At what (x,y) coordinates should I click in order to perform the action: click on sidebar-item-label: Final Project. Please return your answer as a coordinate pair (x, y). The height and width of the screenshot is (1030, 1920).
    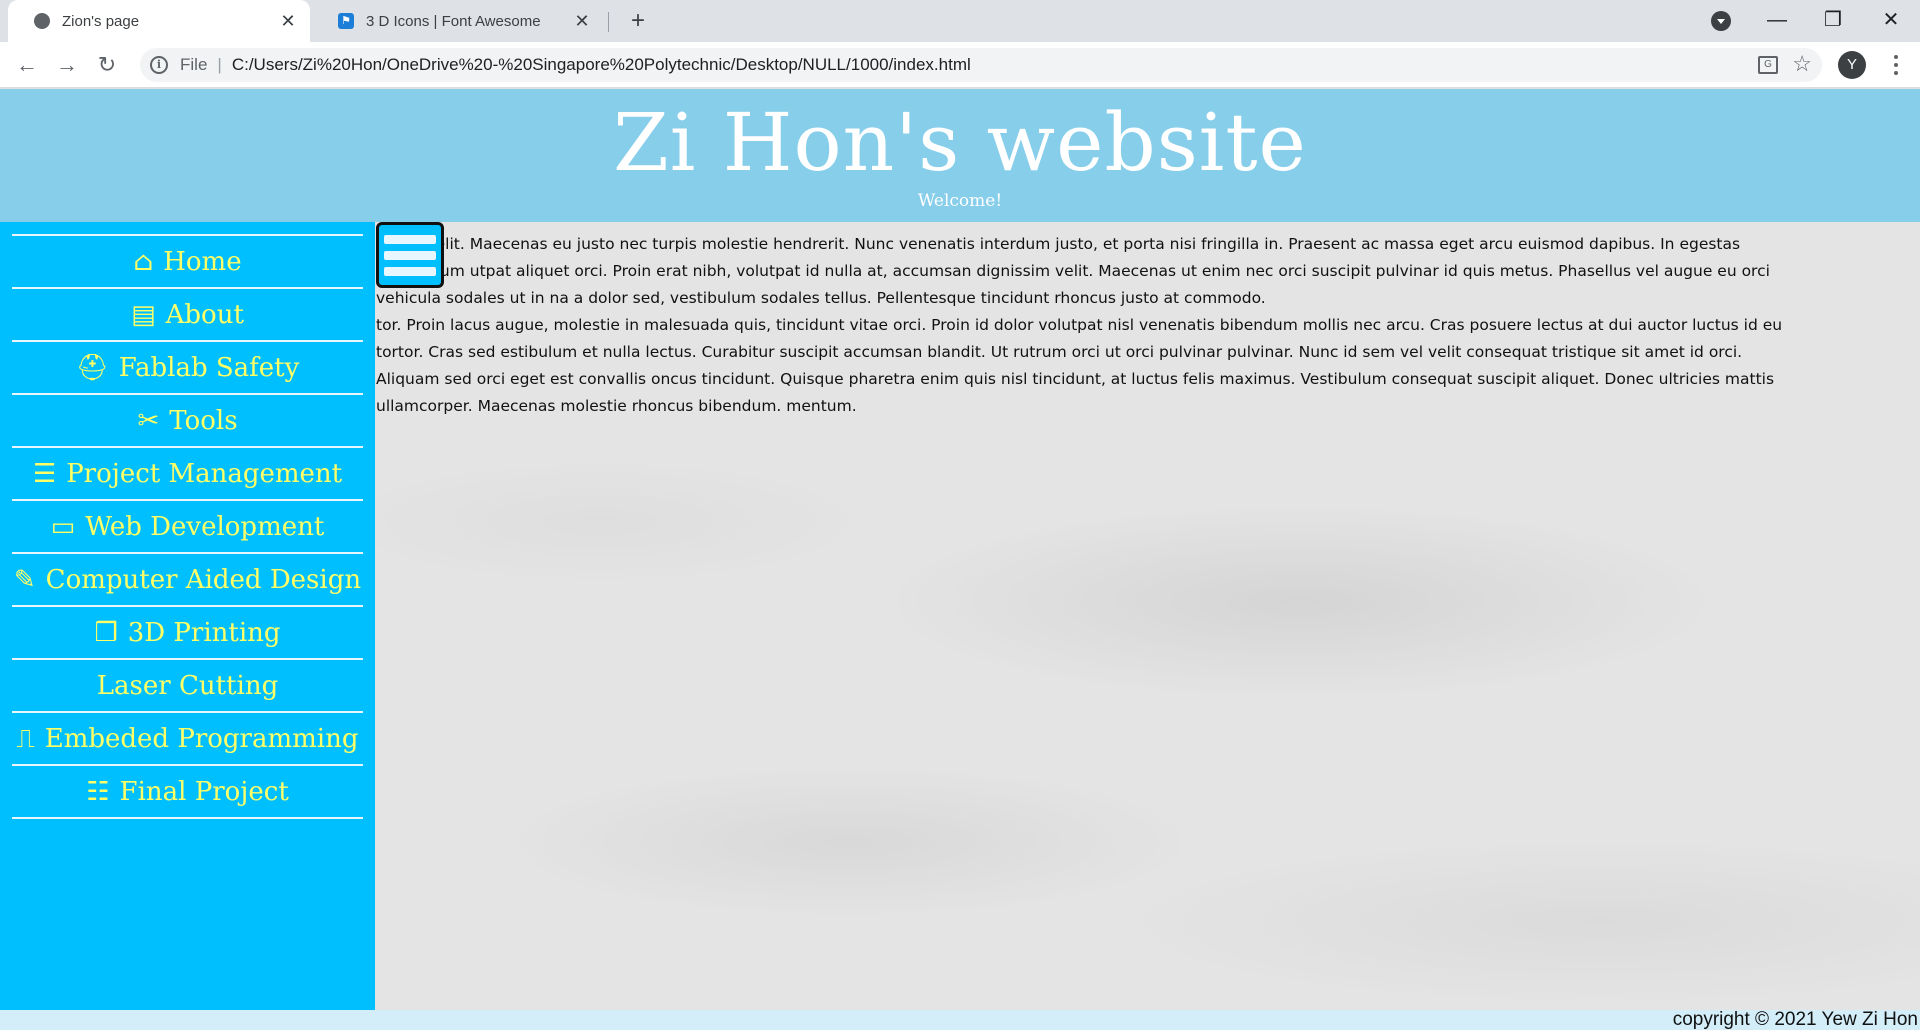
    Looking at the image, I should click on (204, 791).